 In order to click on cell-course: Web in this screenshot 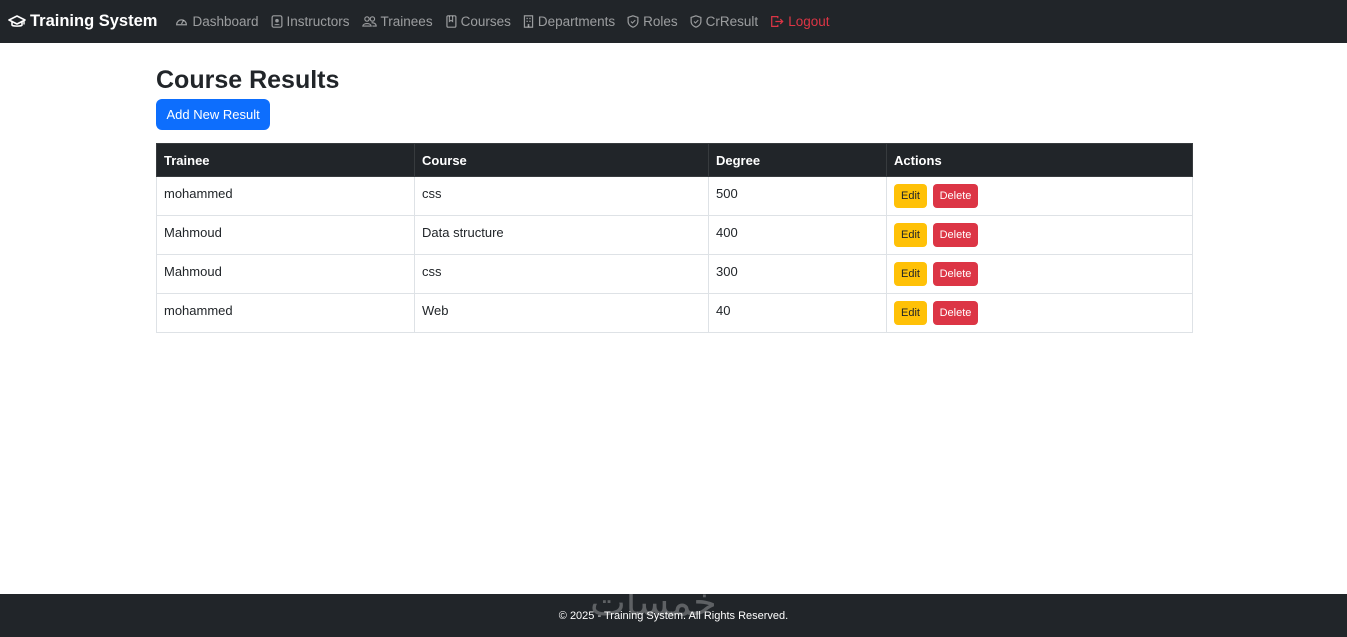, I will do `click(561, 313)`.